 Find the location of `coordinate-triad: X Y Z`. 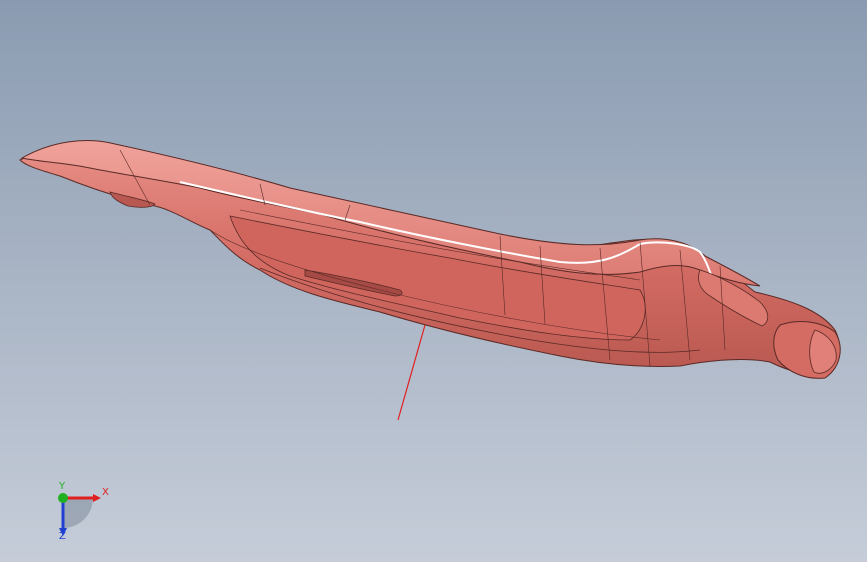

coordinate-triad: X Y Z is located at coordinates (83, 515).